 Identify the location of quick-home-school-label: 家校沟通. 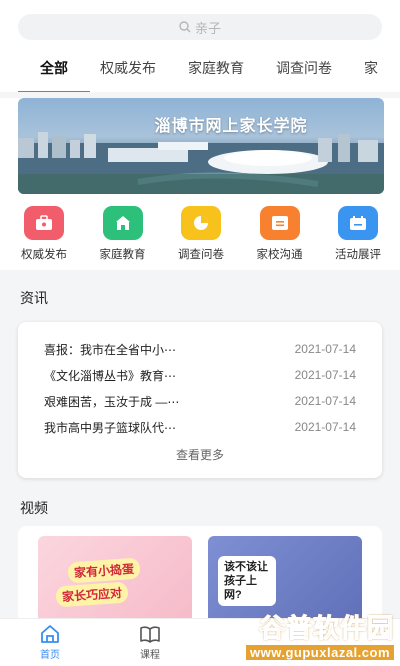
(279, 255).